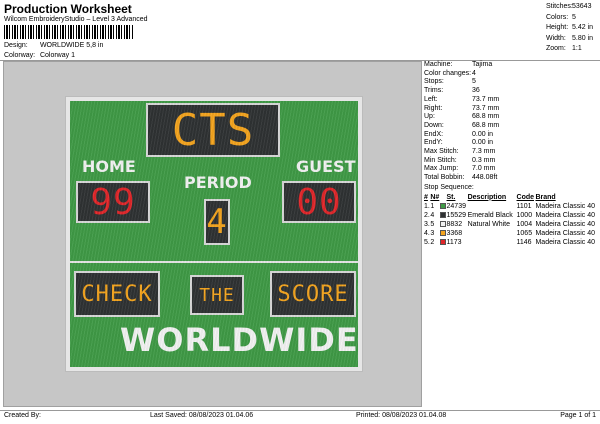 The height and width of the screenshot is (424, 600). What do you see at coordinates (512, 169) in the screenshot?
I see `info-row: Max Jump: 7.0 mm` at bounding box center [512, 169].